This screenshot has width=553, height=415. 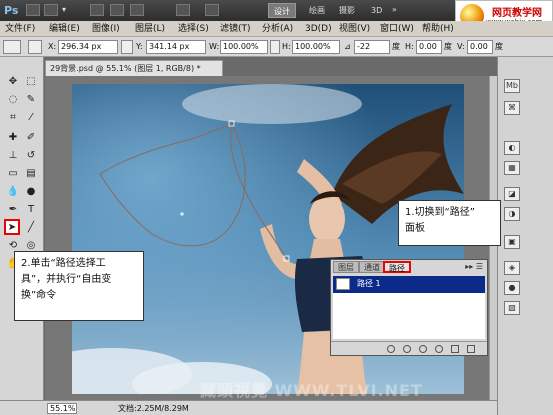 I want to click on zoom-dropdown: ▾, so click(x=64, y=10).